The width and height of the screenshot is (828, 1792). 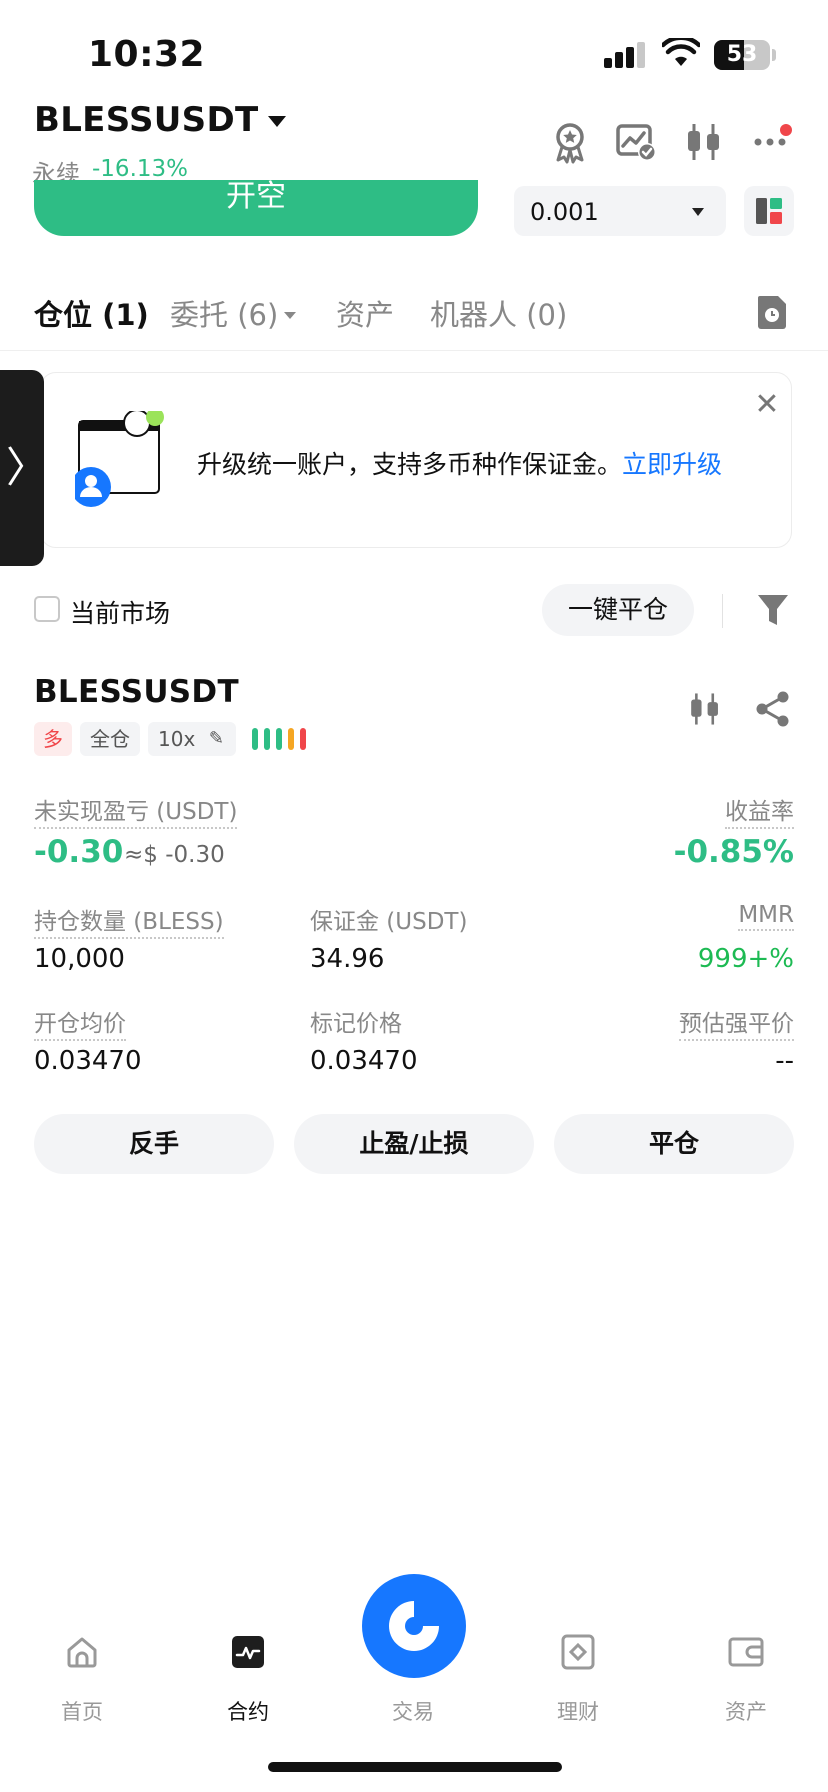 I want to click on leverage-value: 10x, so click(x=177, y=739).